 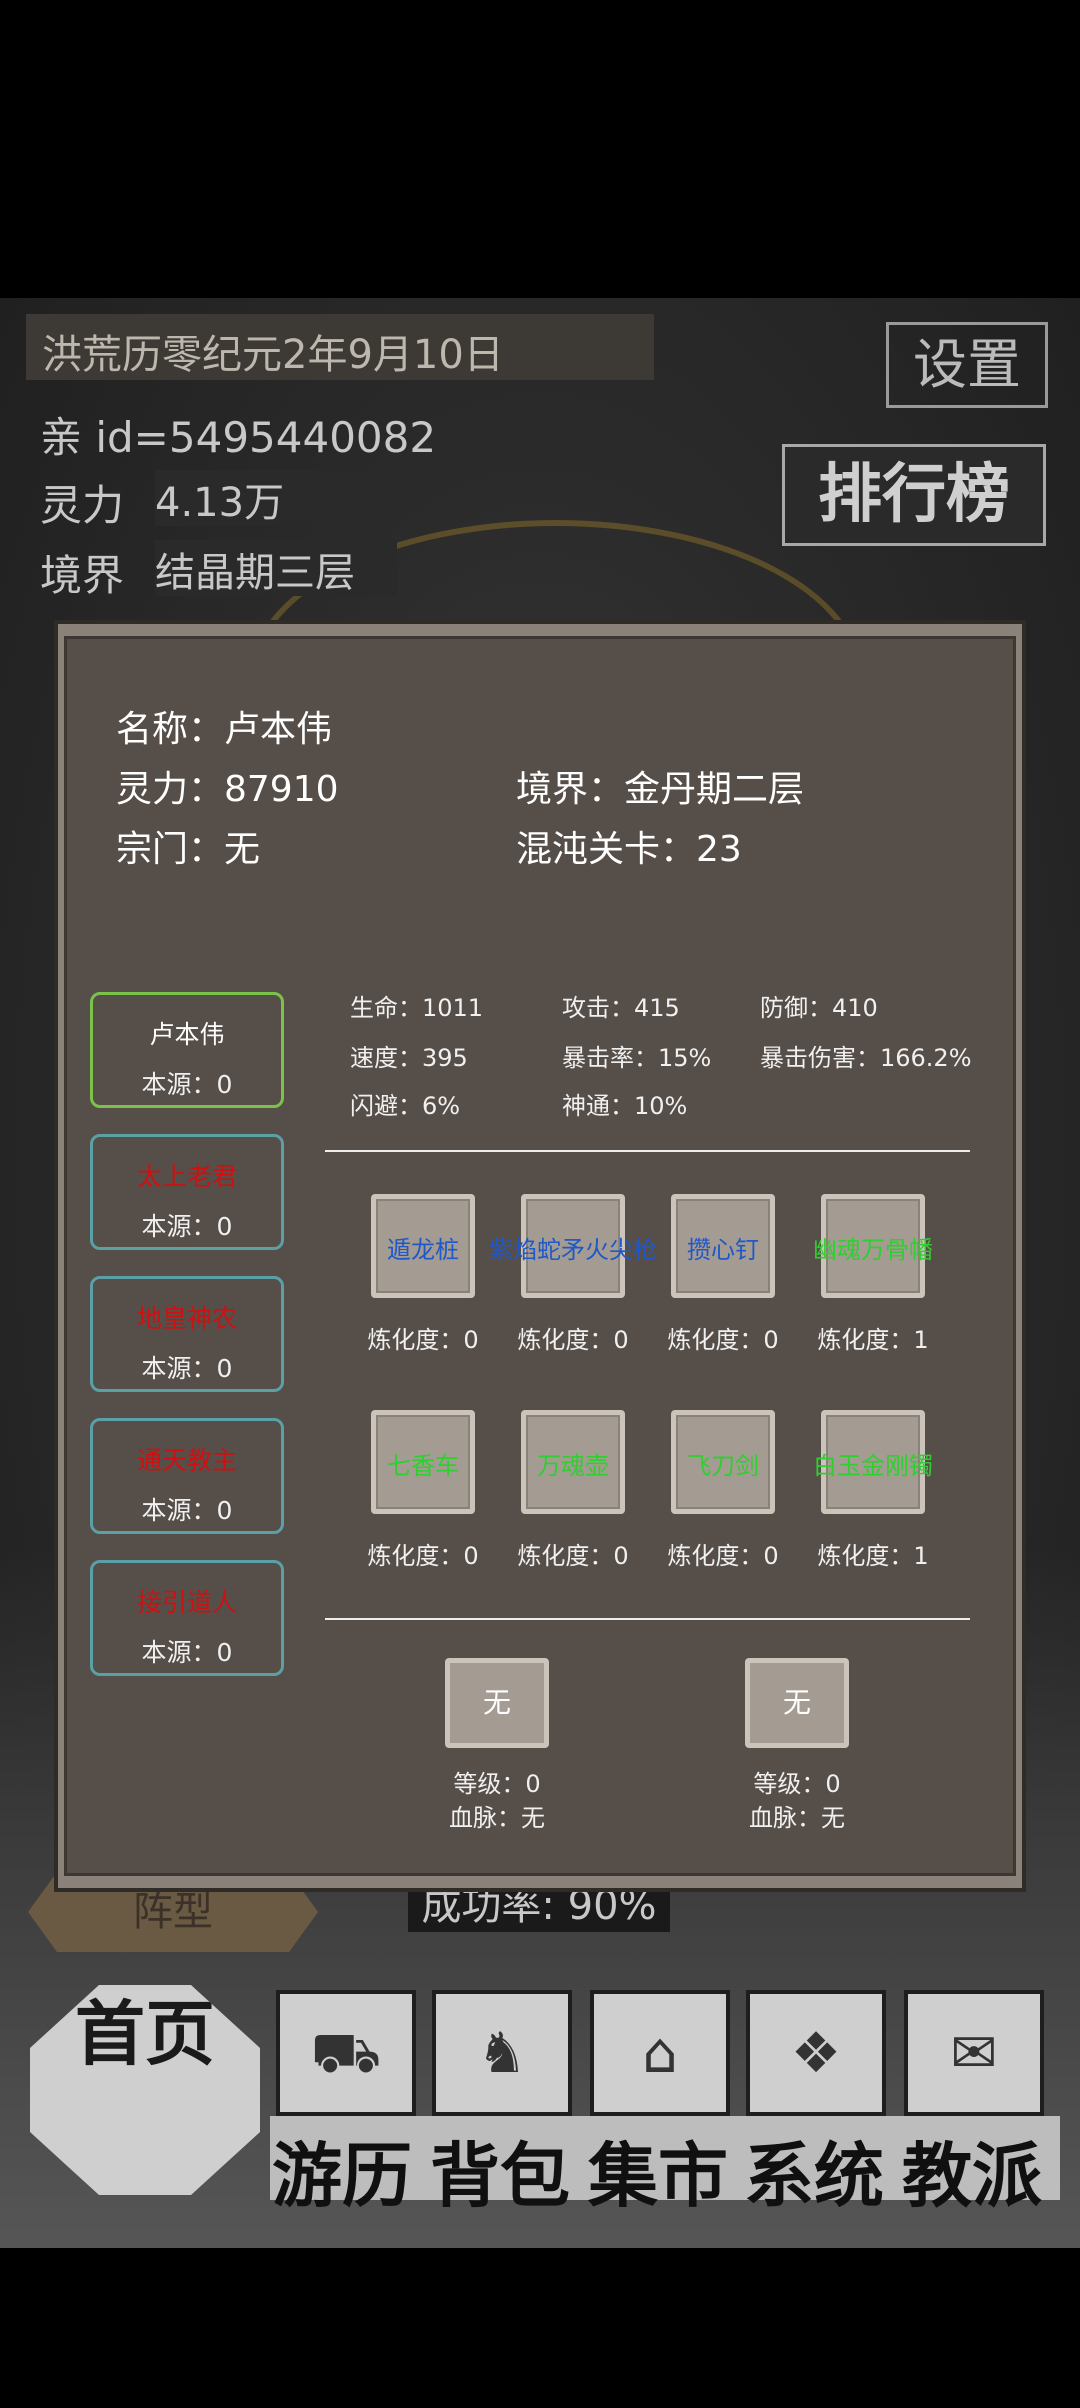 What do you see at coordinates (500, 2170) in the screenshot?
I see `nav-bag: 背包` at bounding box center [500, 2170].